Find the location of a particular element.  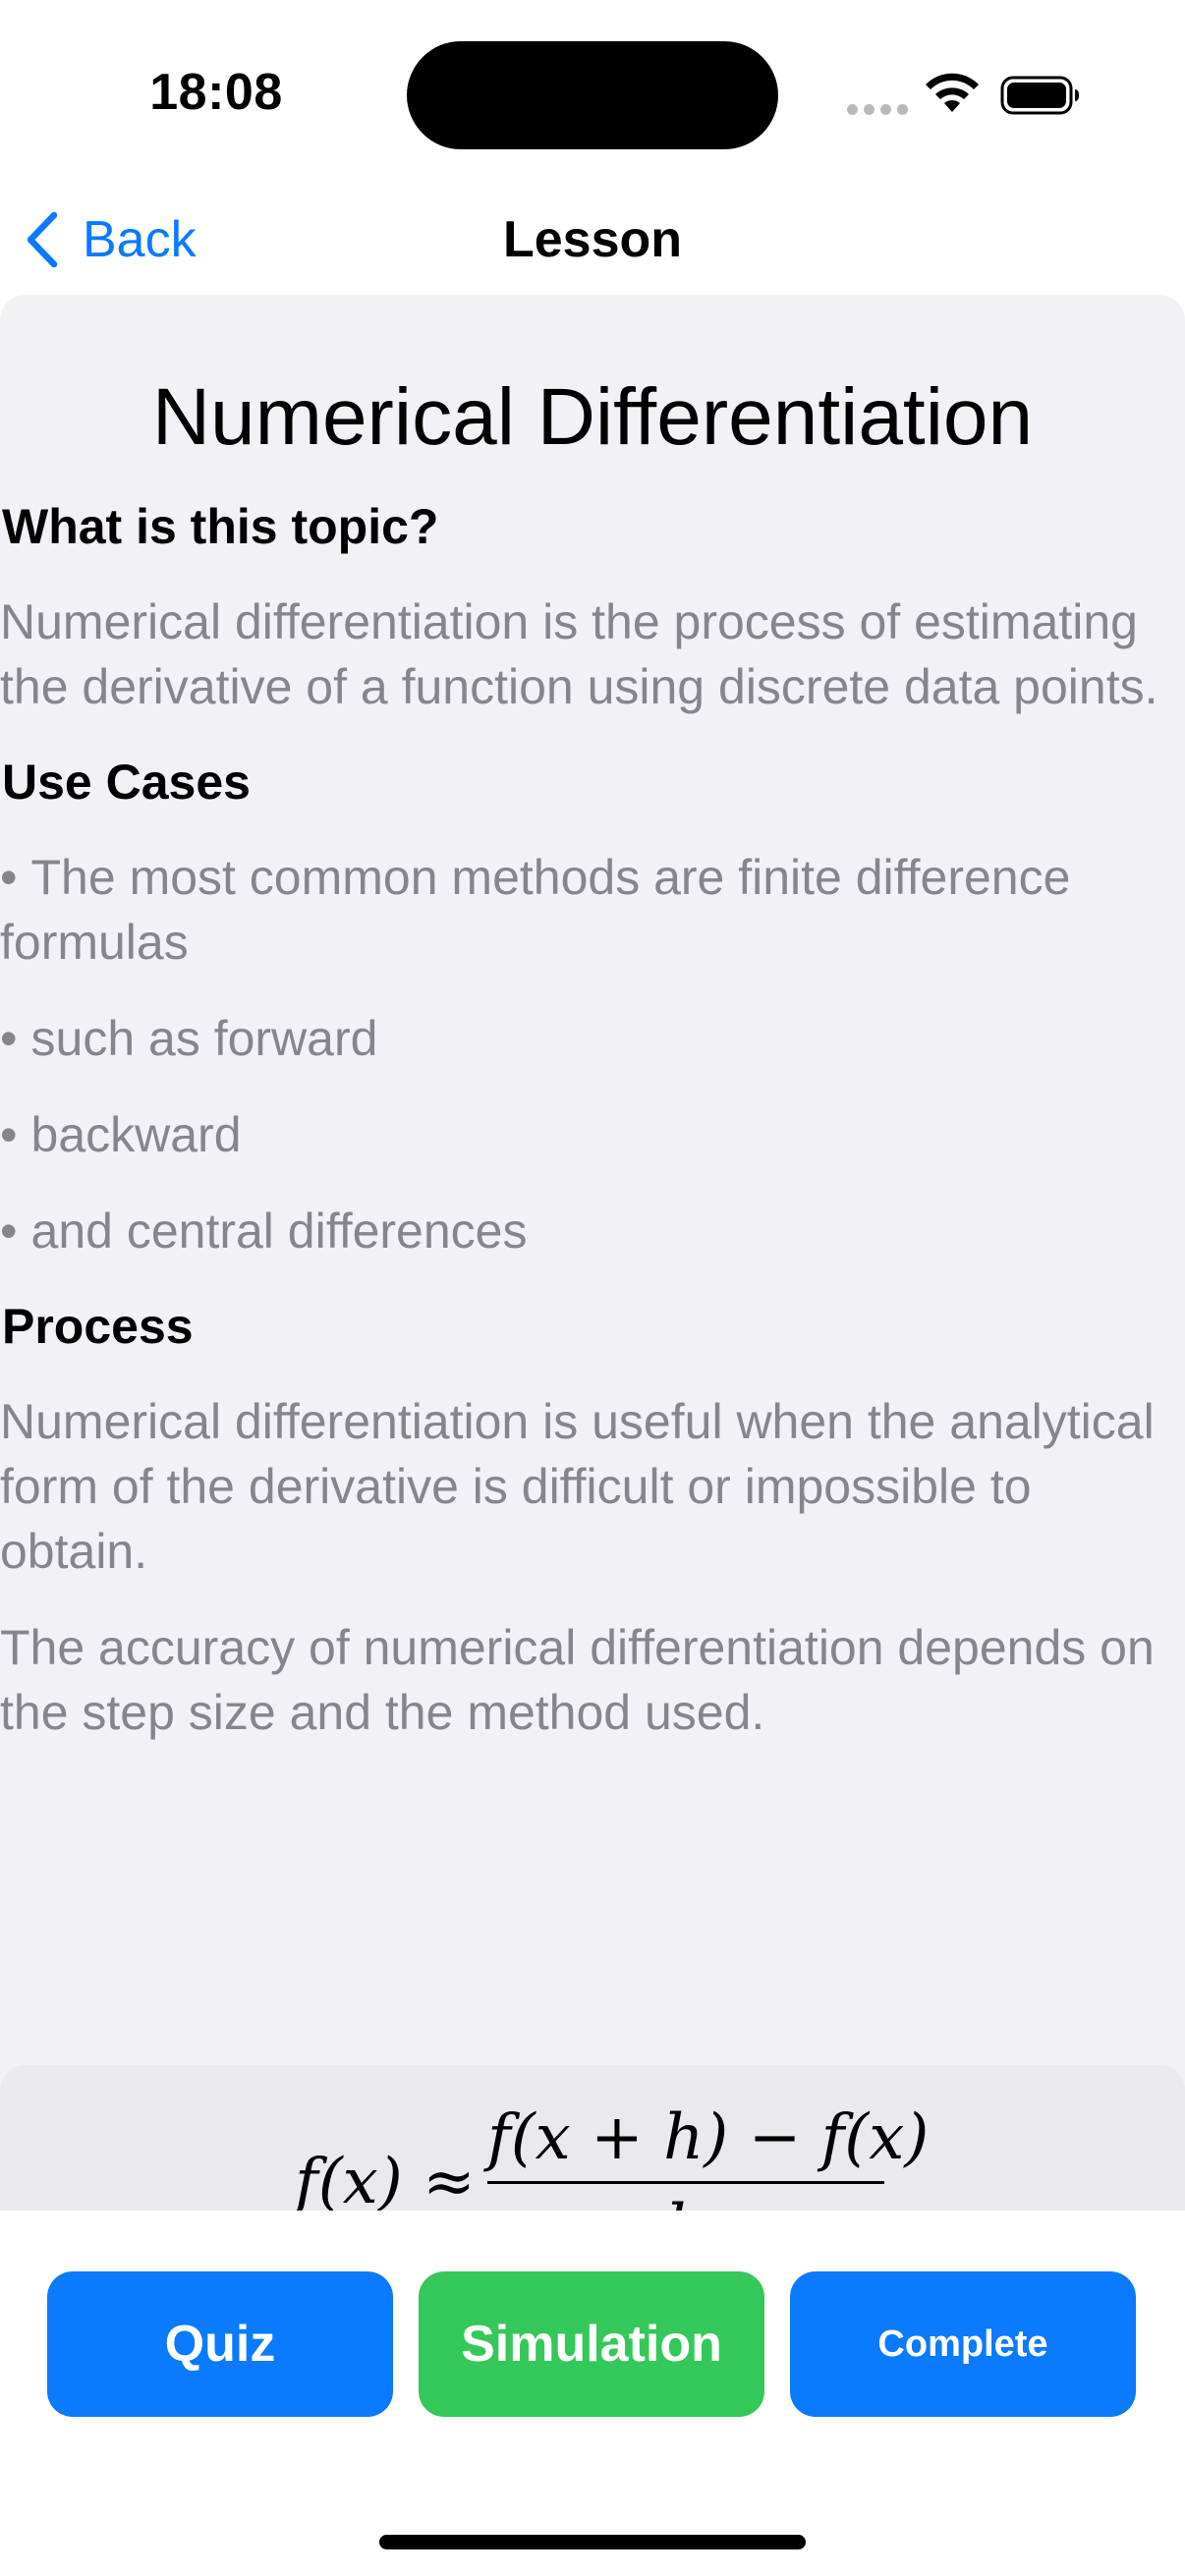

nav-title: Lesson is located at coordinates (592, 239).